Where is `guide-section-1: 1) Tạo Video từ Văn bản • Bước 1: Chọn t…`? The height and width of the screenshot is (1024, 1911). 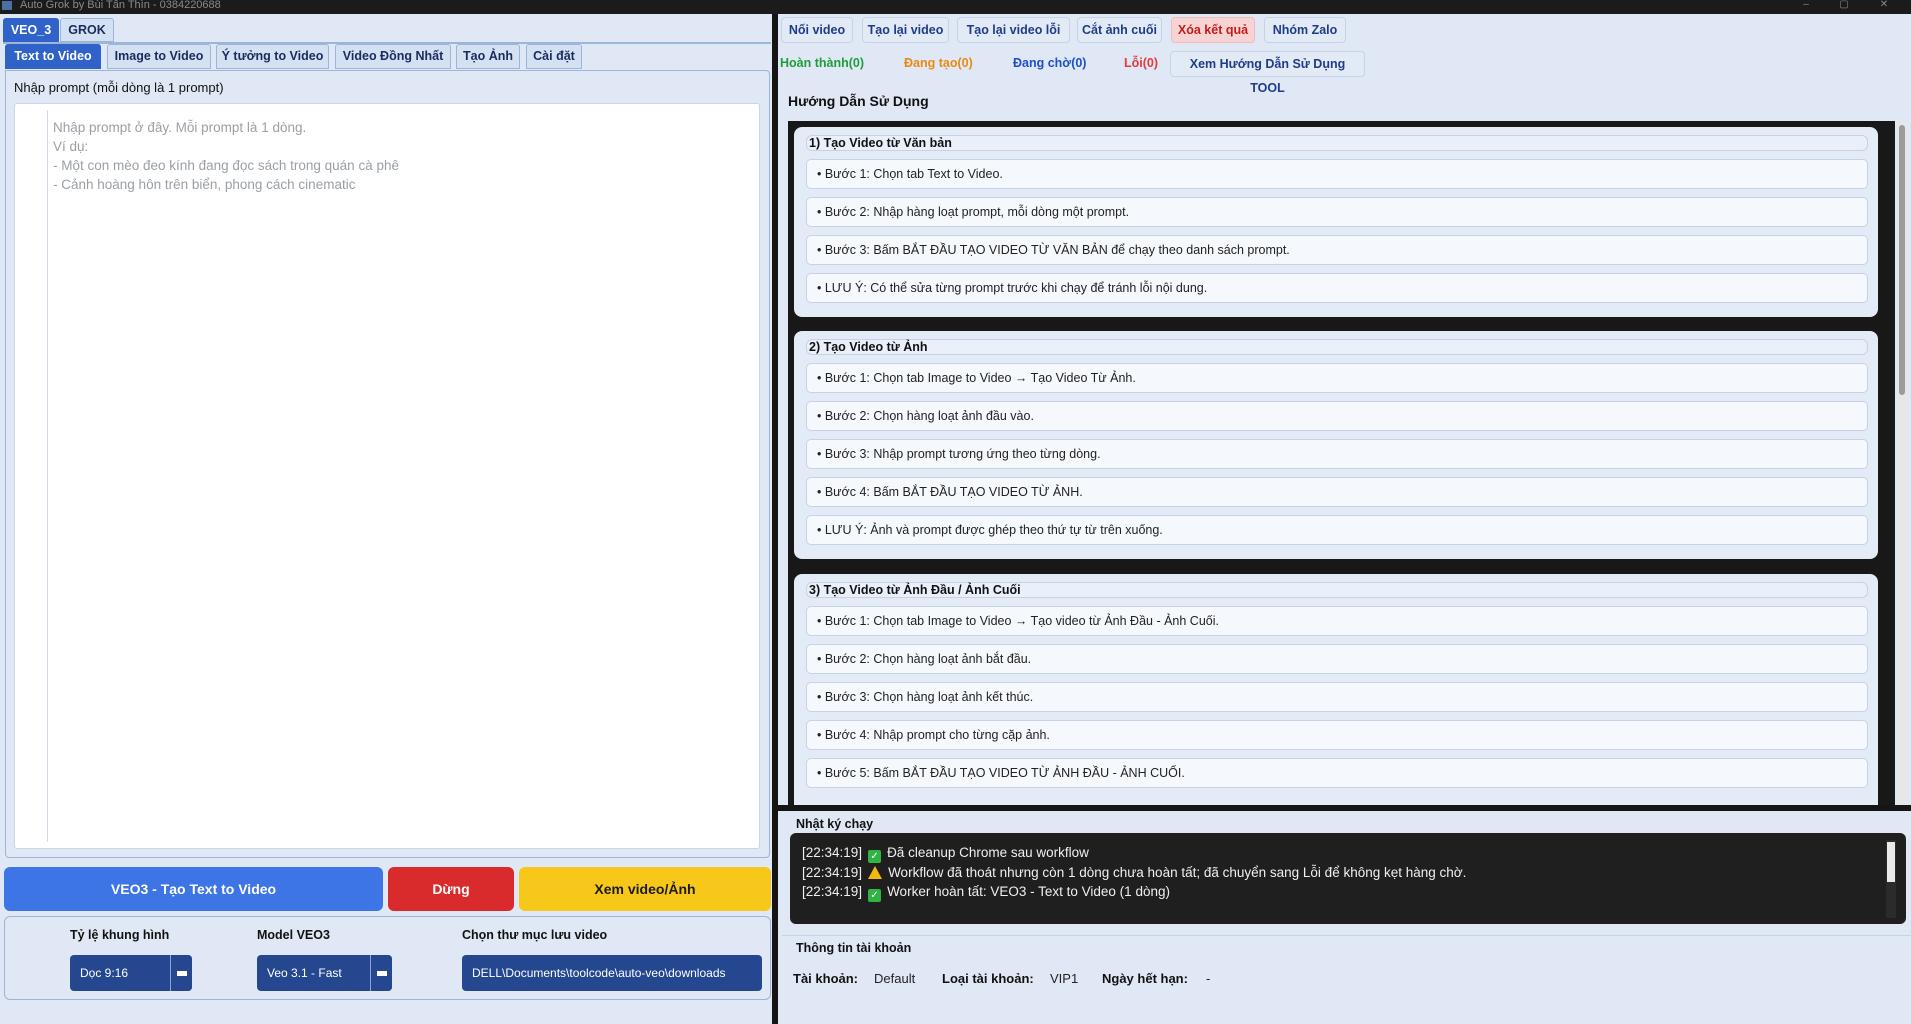 guide-section-1: 1) Tạo Video từ Văn bản • Bước 1: Chọn t… is located at coordinates (1336, 222).